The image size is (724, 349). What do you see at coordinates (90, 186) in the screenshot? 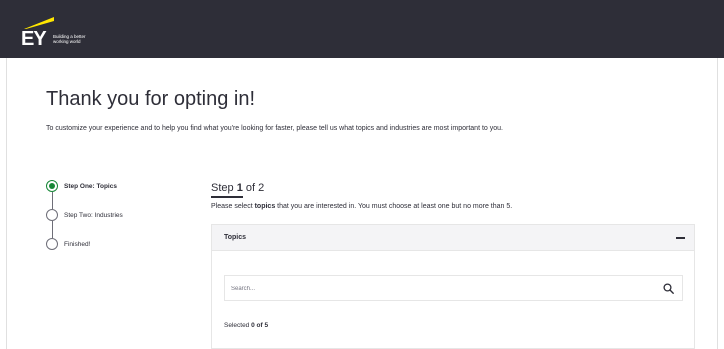
I see `step-one-label: Step One: Topics` at bounding box center [90, 186].